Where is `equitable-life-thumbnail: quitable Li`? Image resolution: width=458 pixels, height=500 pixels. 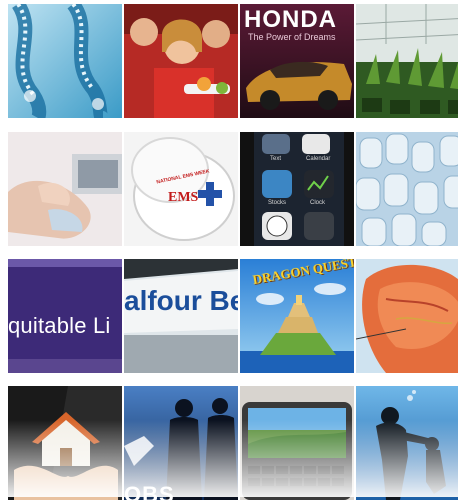 equitable-life-thumbnail: quitable Li is located at coordinates (65, 316).